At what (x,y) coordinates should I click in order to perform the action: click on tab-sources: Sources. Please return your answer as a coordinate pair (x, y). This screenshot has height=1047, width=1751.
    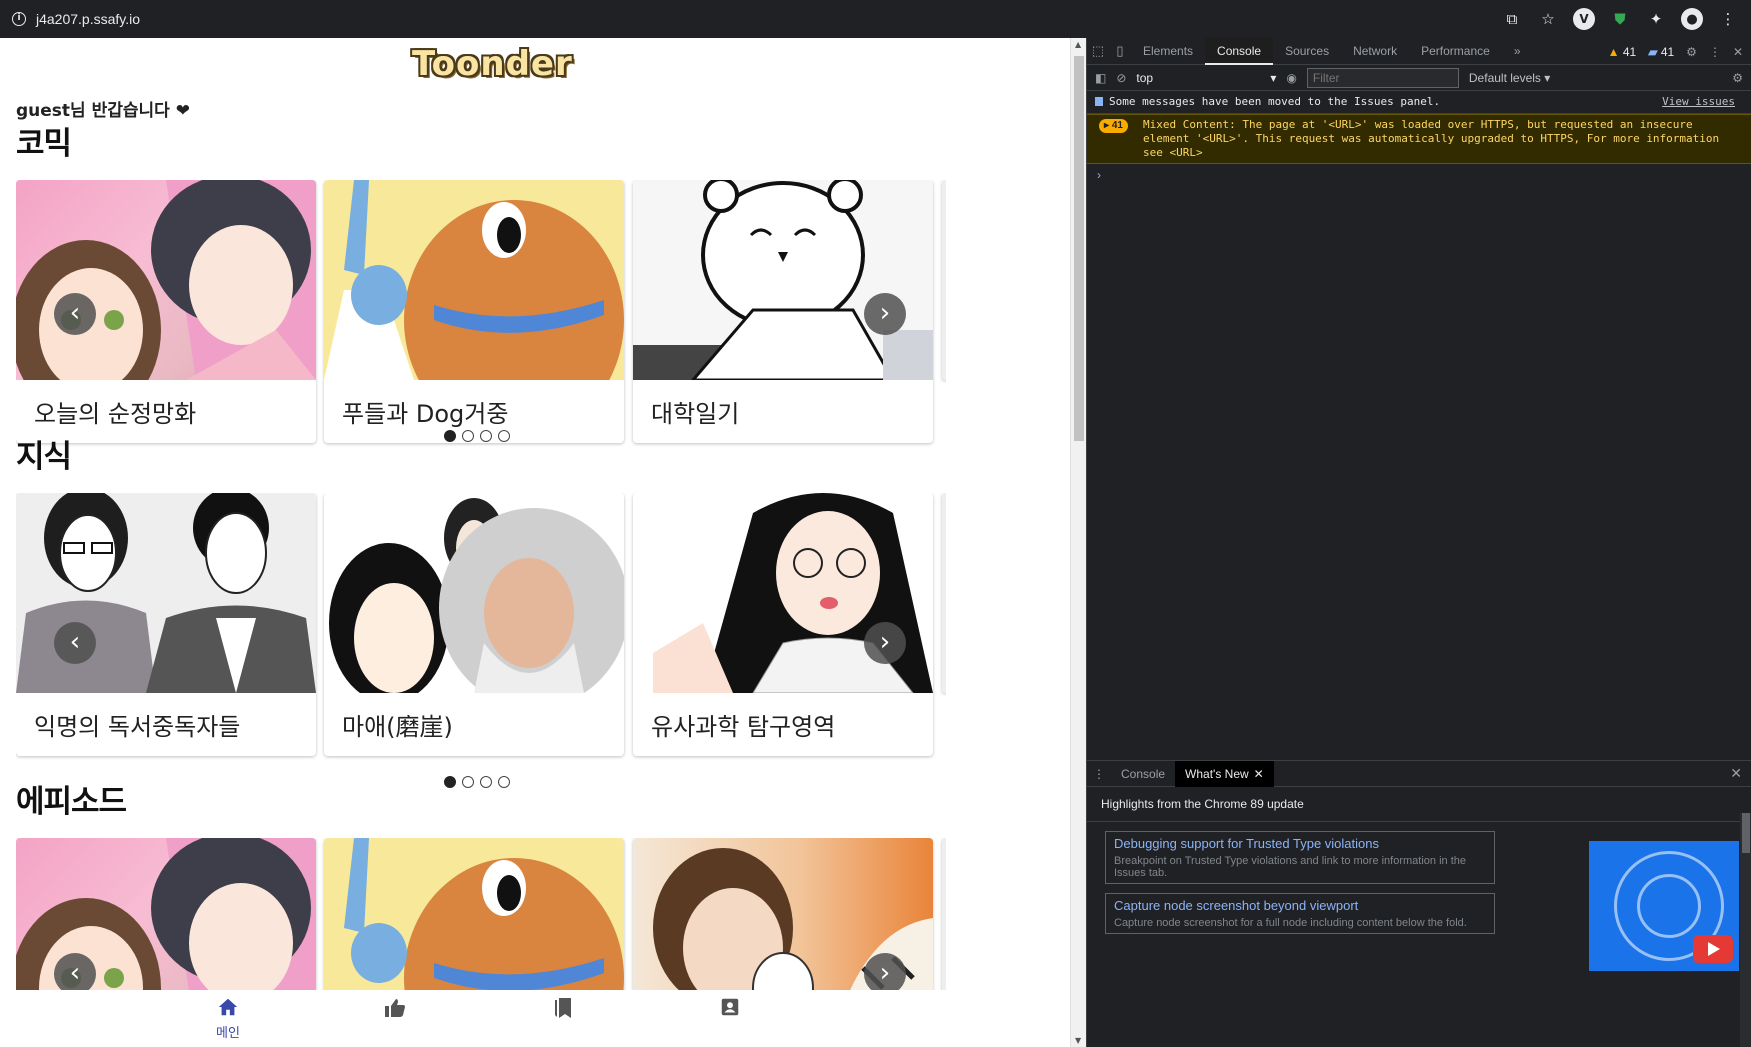
    Looking at the image, I should click on (1307, 51).